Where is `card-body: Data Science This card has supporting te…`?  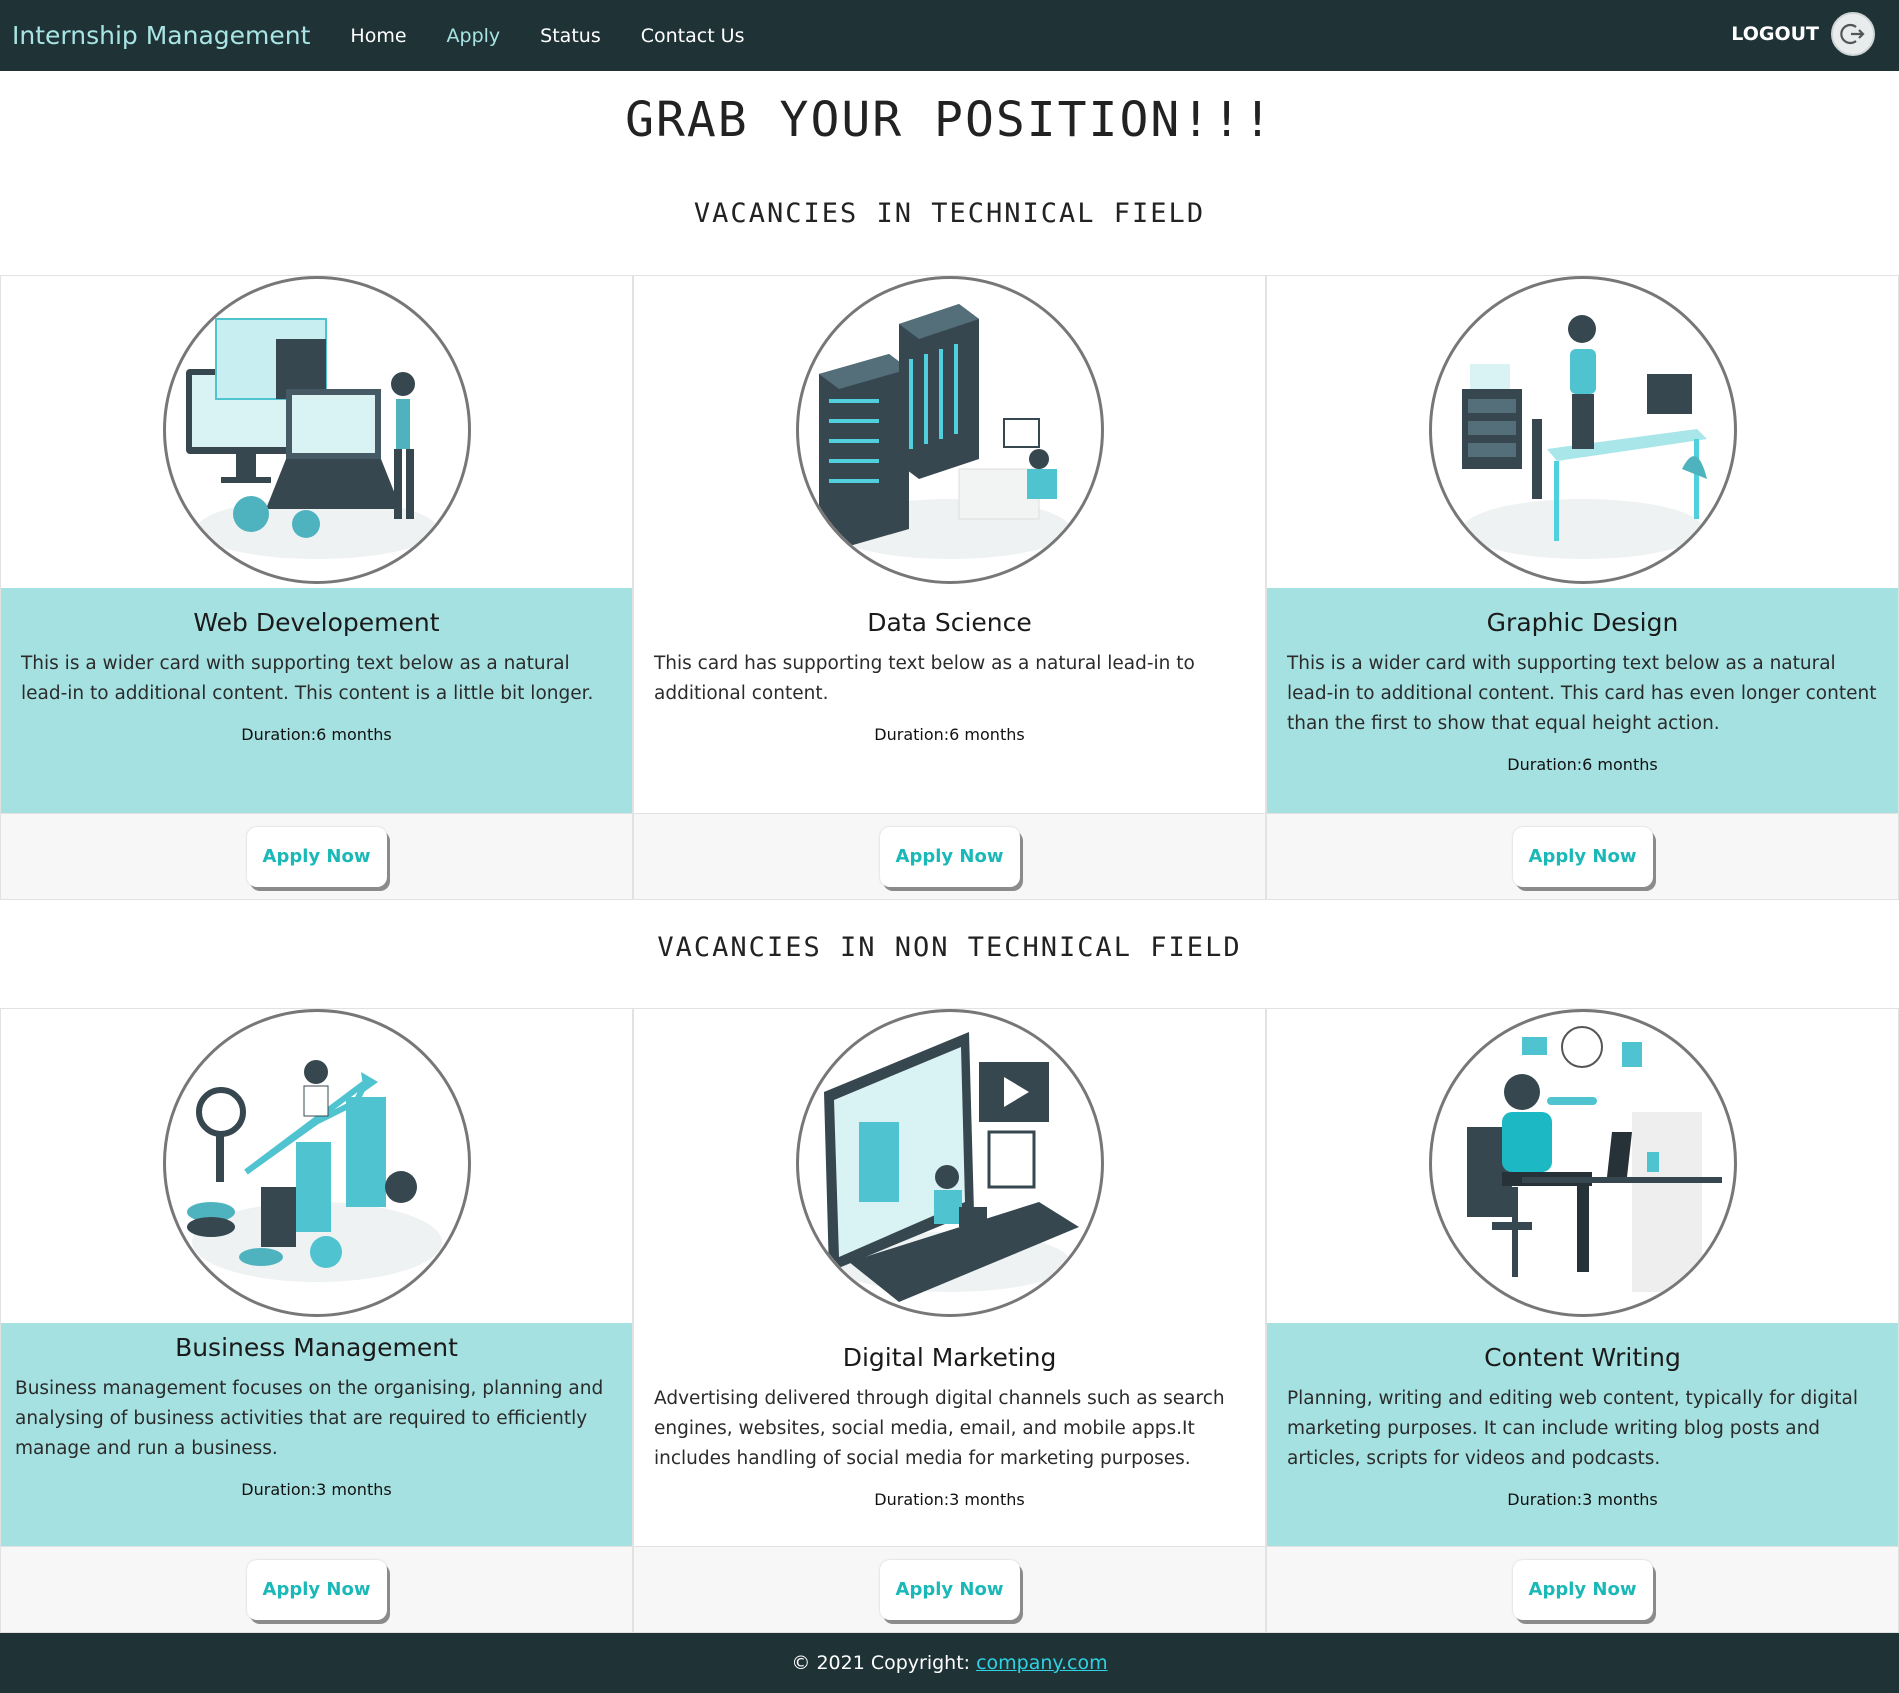 card-body: Data Science This card has supporting te… is located at coordinates (949, 700).